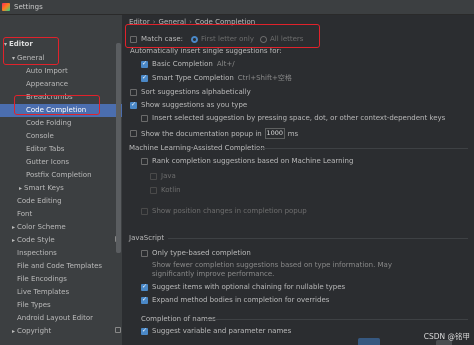 Image resolution: width=474 pixels, height=345 pixels. Describe the element at coordinates (144, 253) in the screenshot. I see `js-type-based-checkbox` at that location.